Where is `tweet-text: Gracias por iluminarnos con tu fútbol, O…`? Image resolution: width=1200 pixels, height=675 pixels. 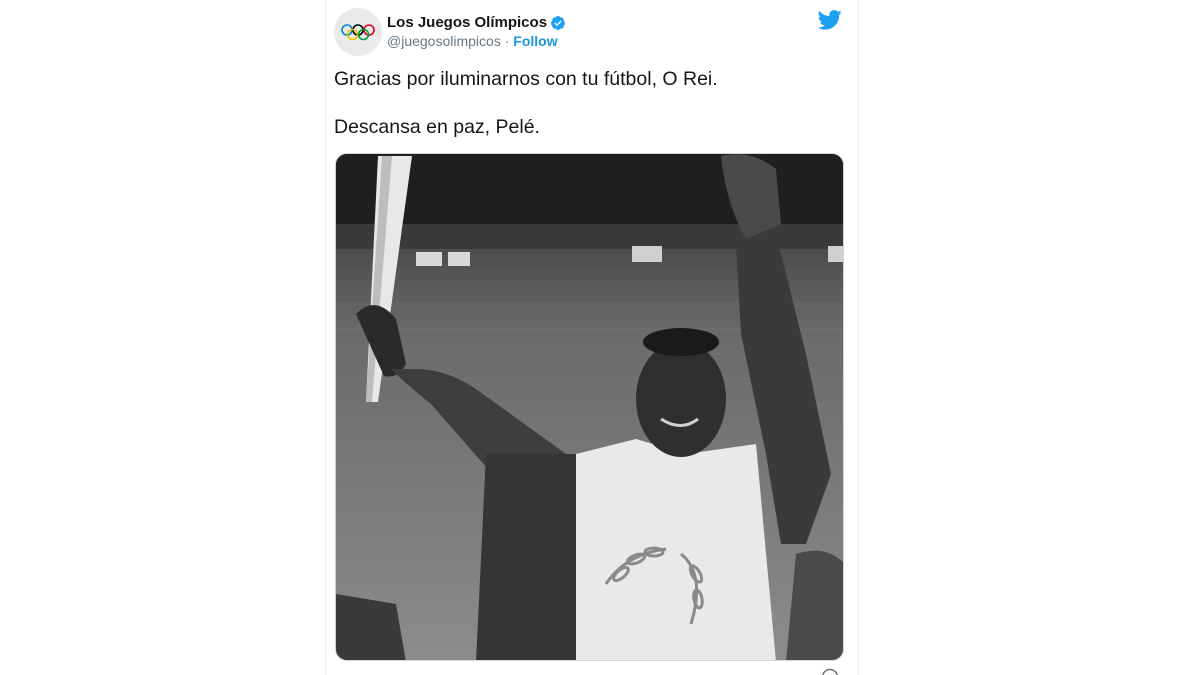 tweet-text: Gracias por iluminarnos con tu fútbol, O… is located at coordinates (589, 114).